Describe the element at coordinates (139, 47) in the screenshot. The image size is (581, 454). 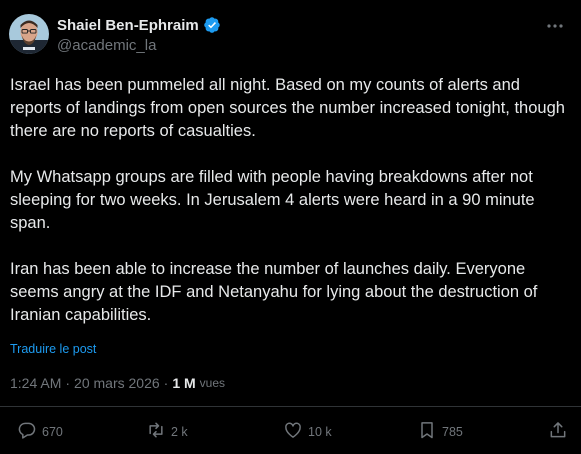
I see `author-handle: @academic_la` at that location.